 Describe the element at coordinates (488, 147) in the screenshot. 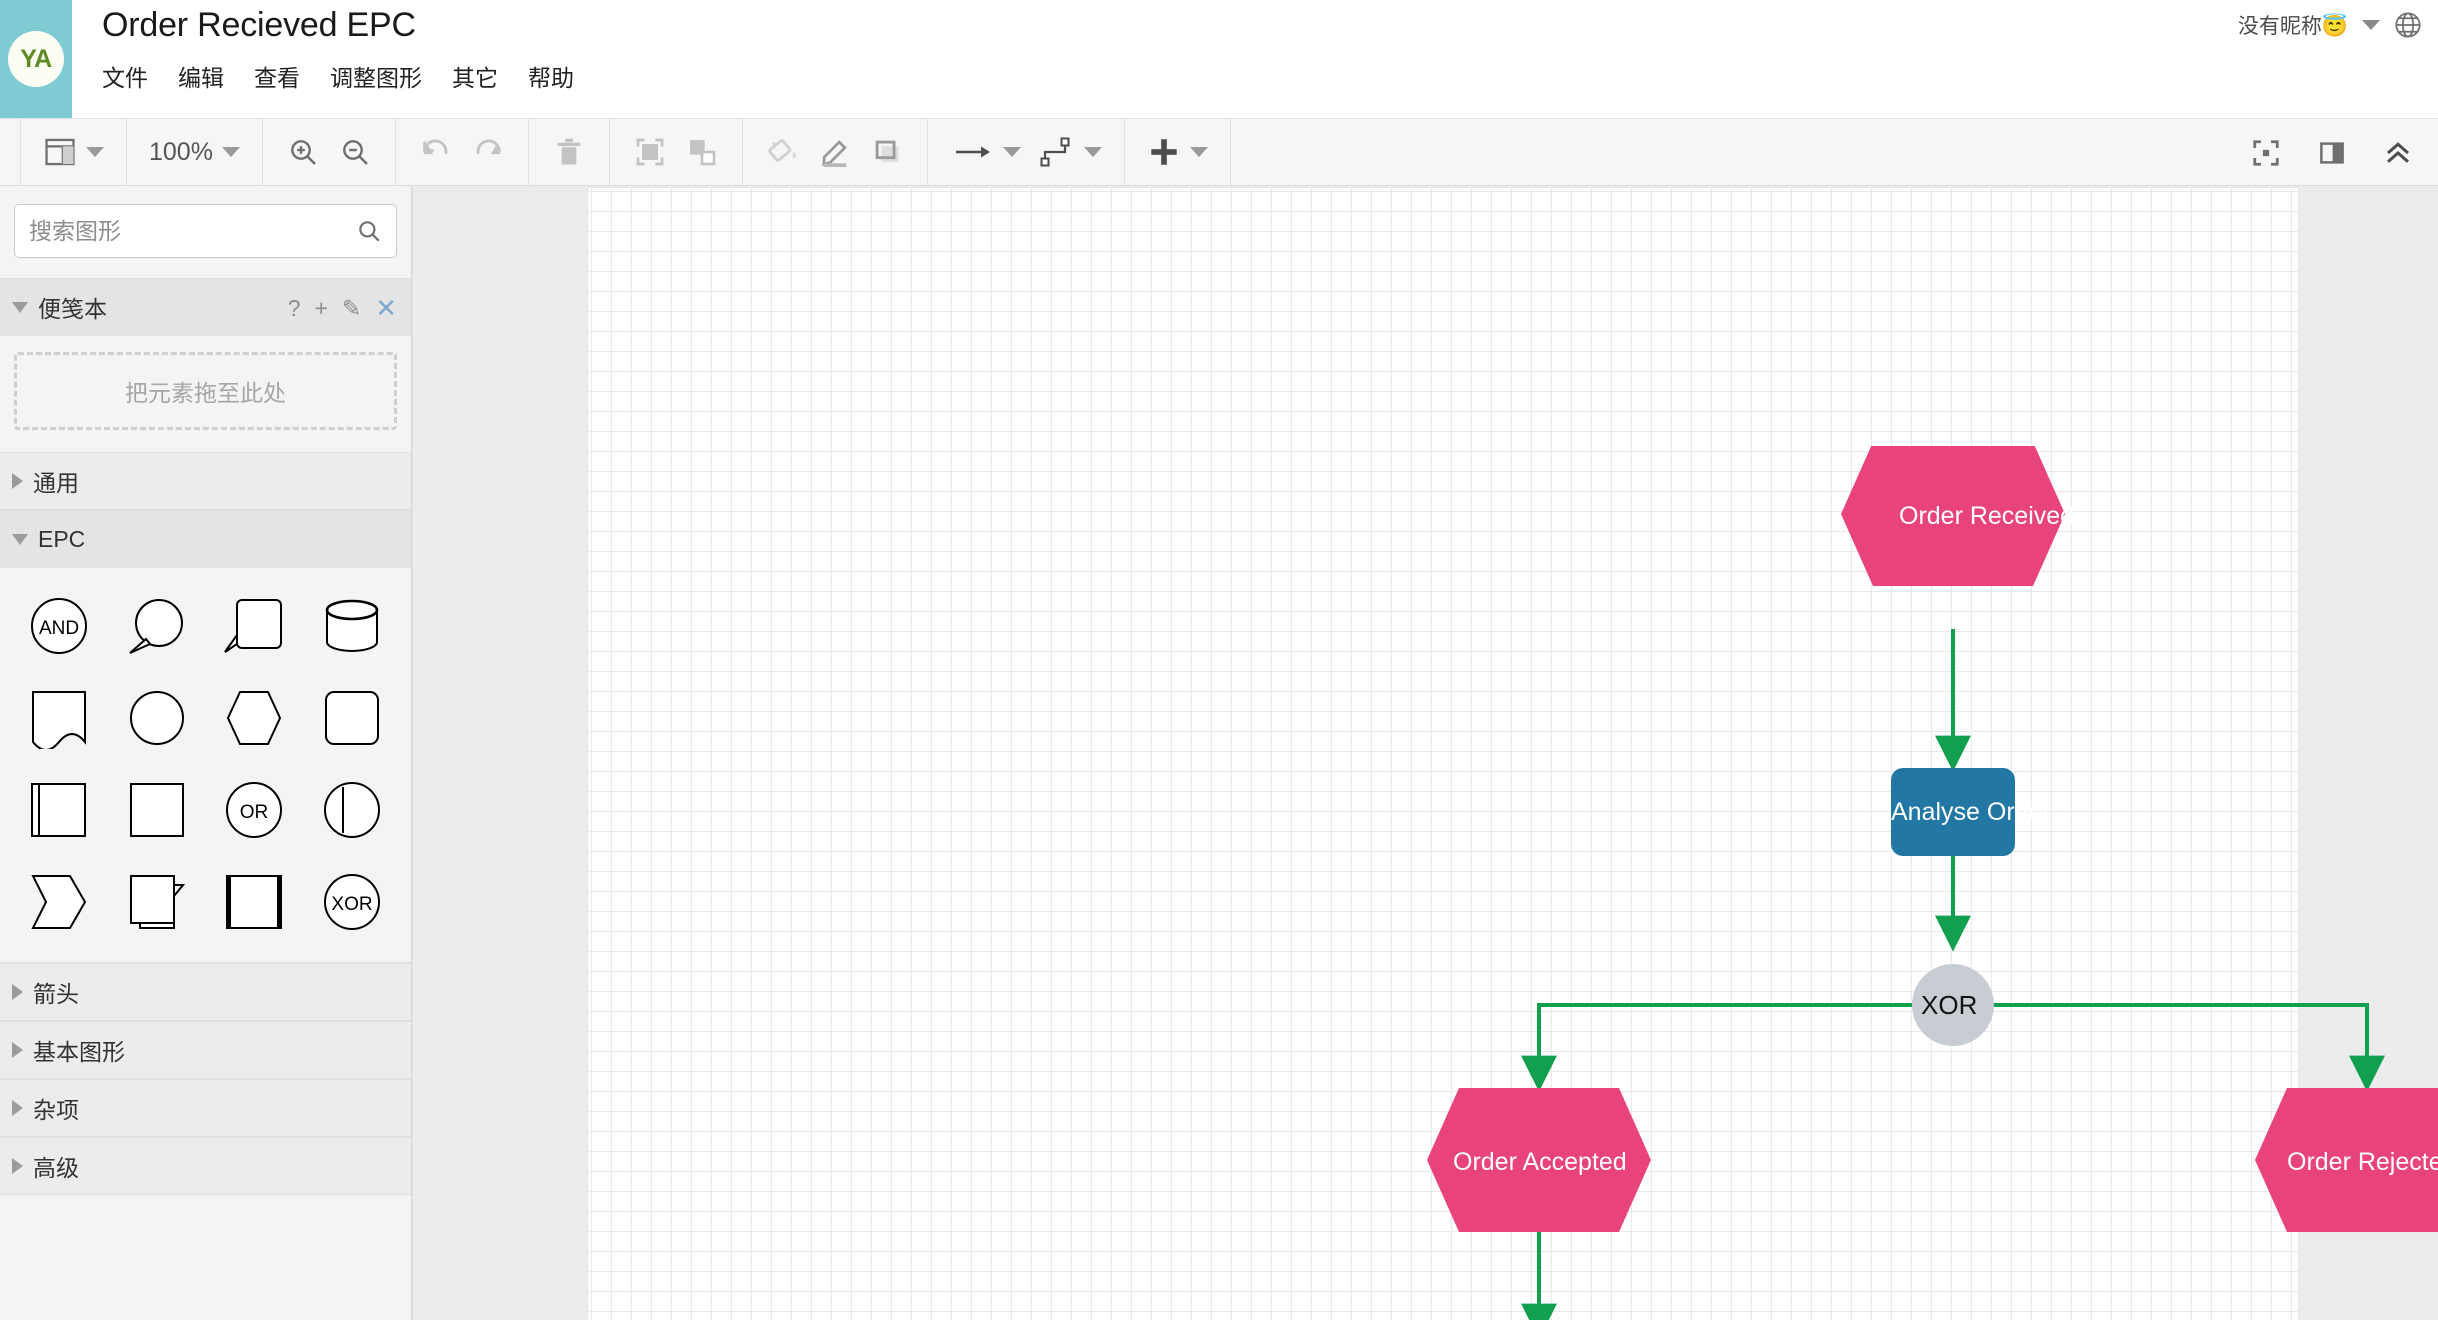

I see `redo-icon` at that location.